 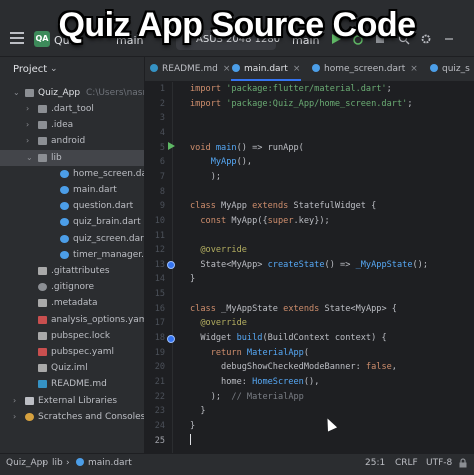 I want to click on file-encoding: UTF-8, so click(x=439, y=463).